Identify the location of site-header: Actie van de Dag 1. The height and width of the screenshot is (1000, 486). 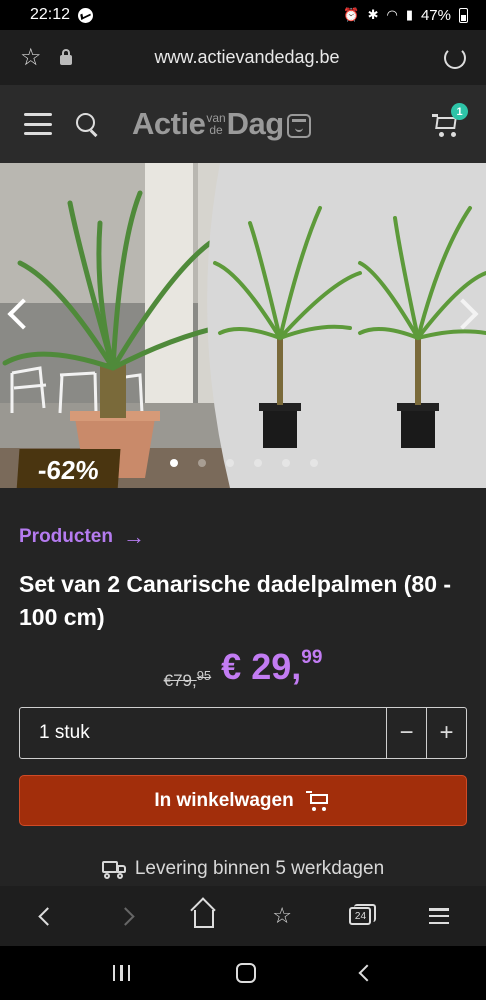
(243, 124).